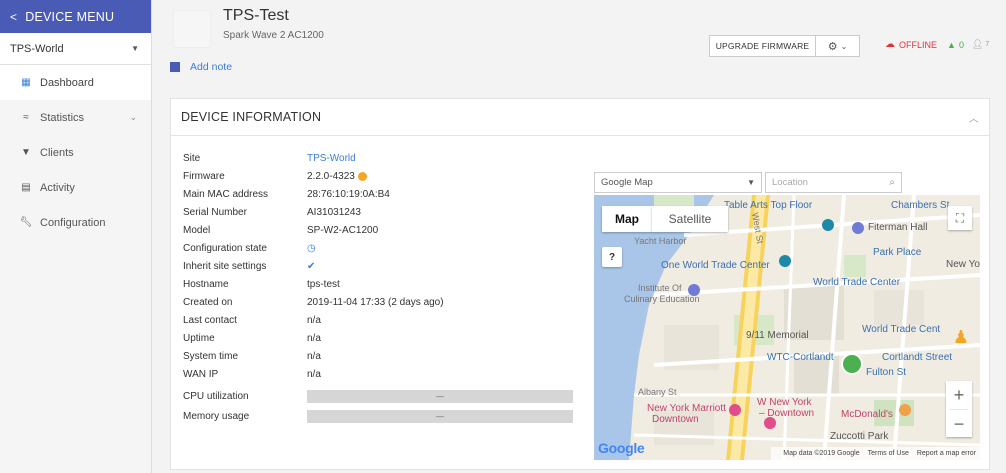  What do you see at coordinates (892, 182) in the screenshot?
I see `search-icon: ⌕` at bounding box center [892, 182].